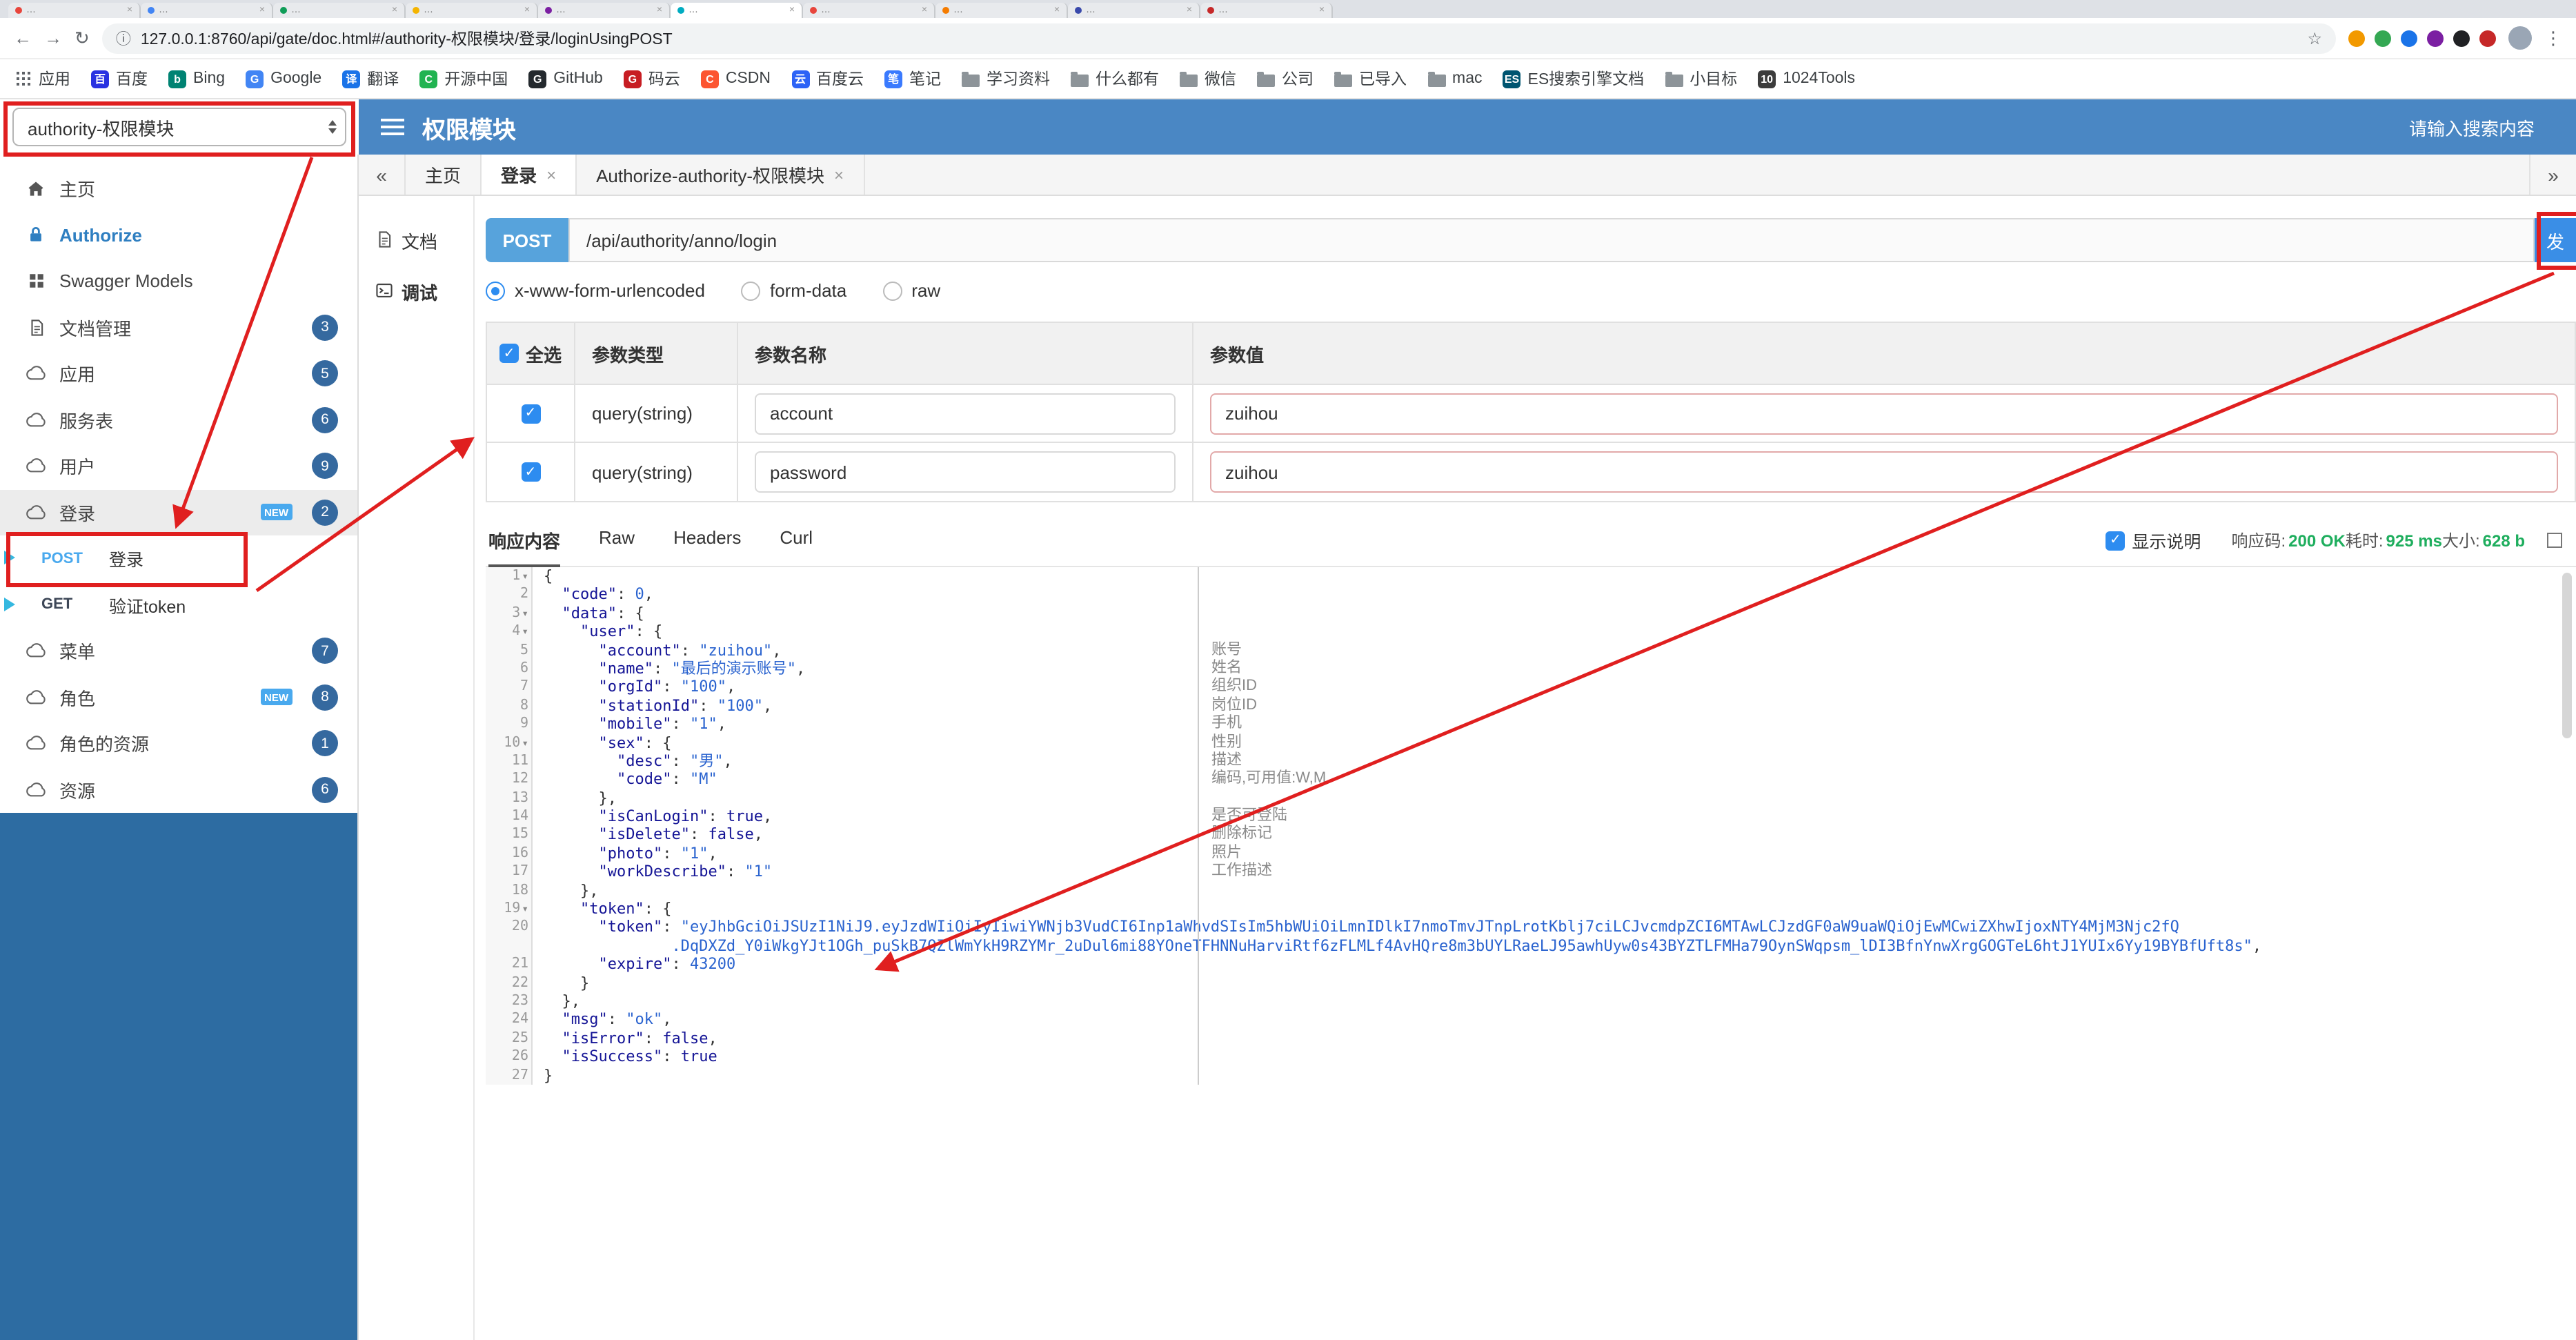 The width and height of the screenshot is (2576, 1340). What do you see at coordinates (524, 547) in the screenshot?
I see `response-tab: 响应内容` at bounding box center [524, 547].